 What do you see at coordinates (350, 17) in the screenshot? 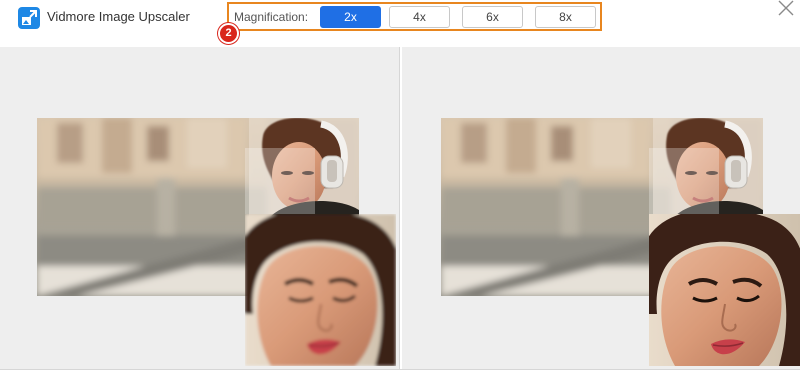
I see `magnification-2x-button: 2x` at bounding box center [350, 17].